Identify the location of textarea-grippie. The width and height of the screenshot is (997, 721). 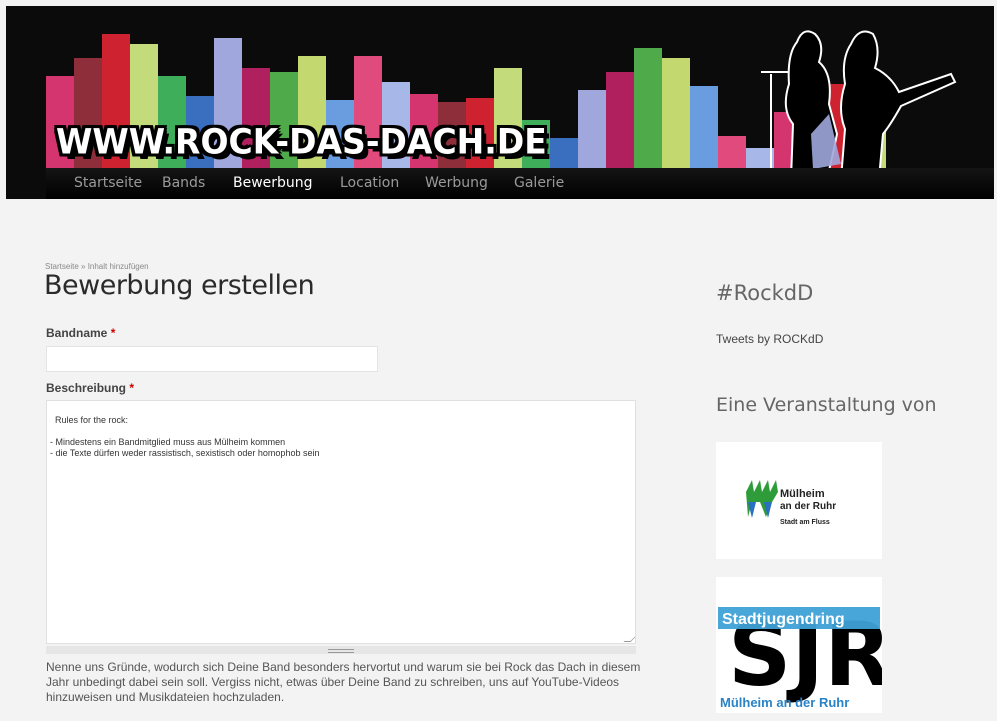
(341, 650).